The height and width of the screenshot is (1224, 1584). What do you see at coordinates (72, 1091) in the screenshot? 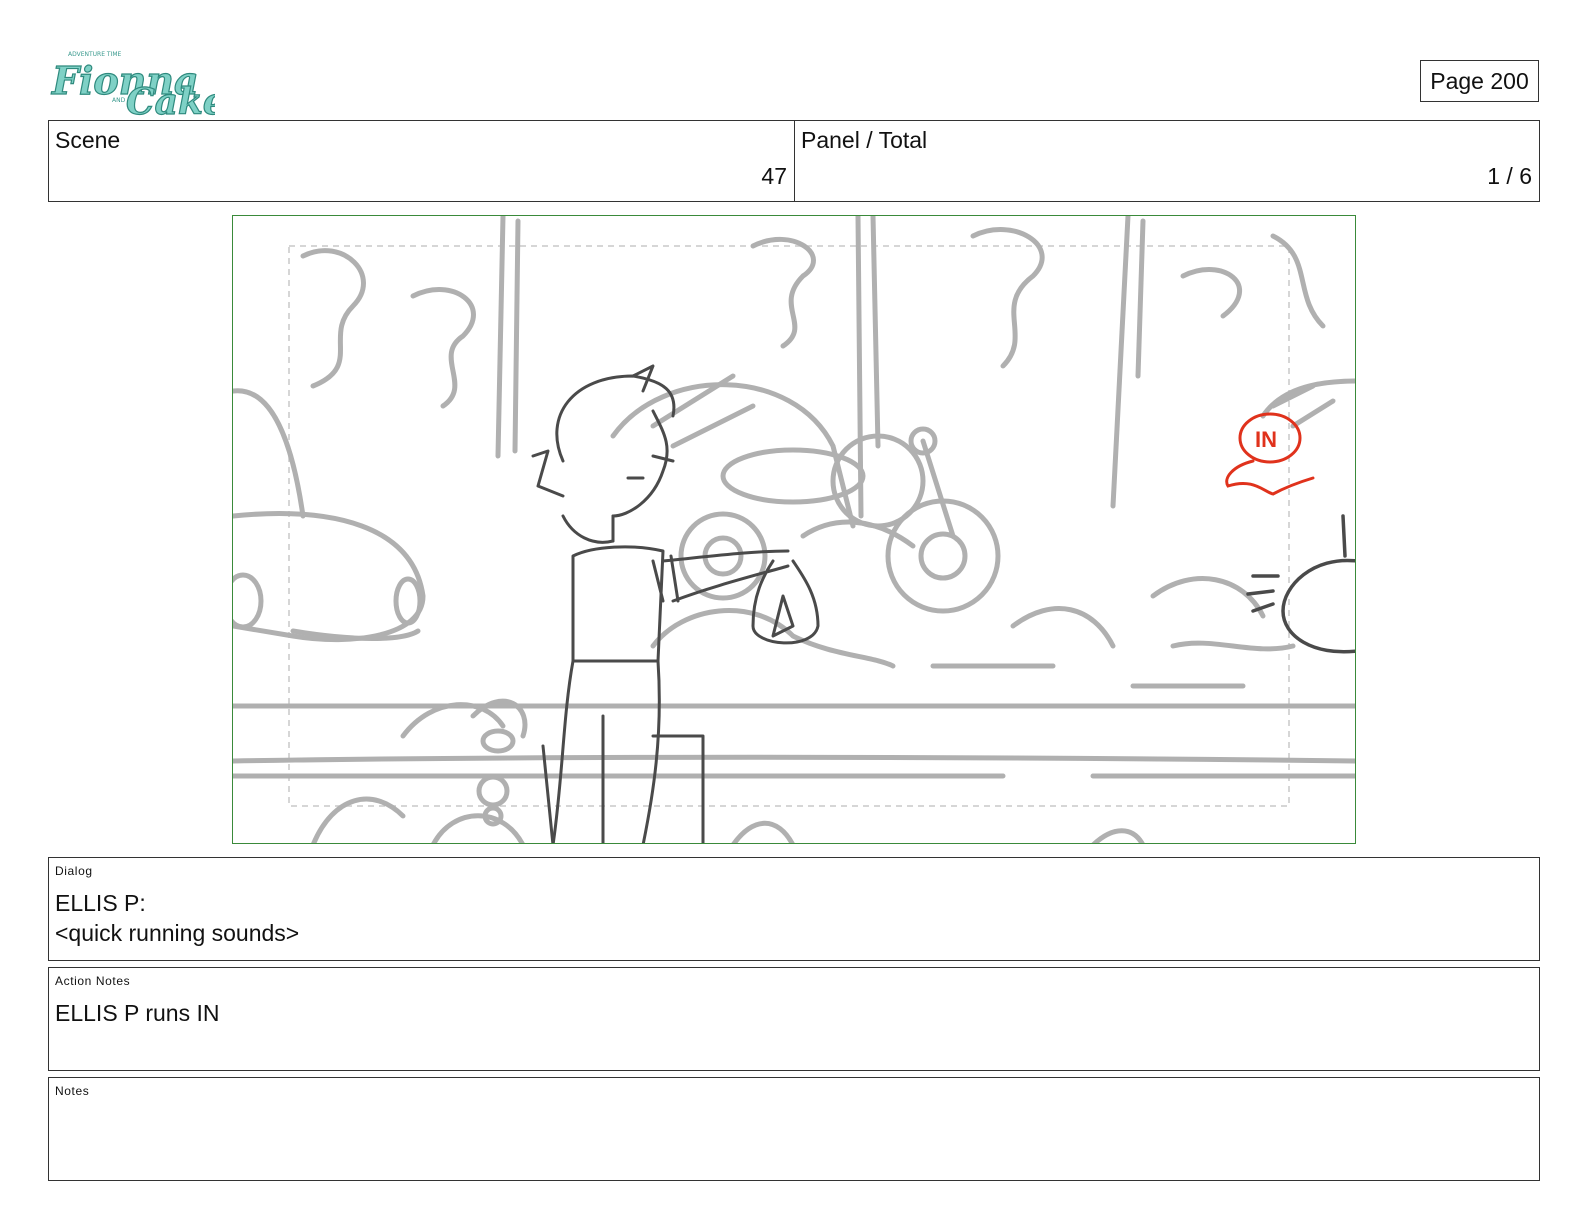
I see `notes-label: Notes` at bounding box center [72, 1091].